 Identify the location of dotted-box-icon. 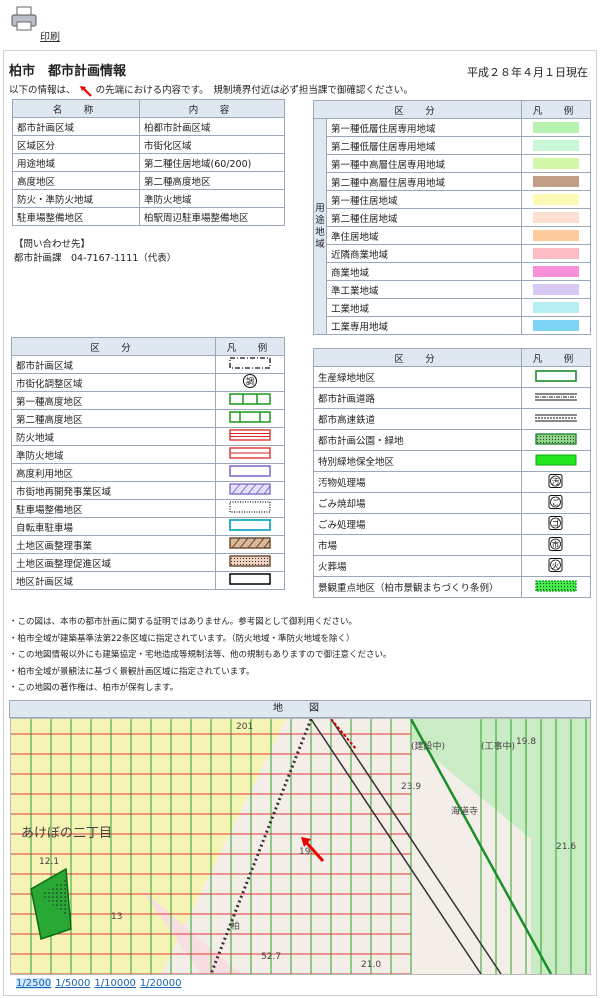
(250, 507).